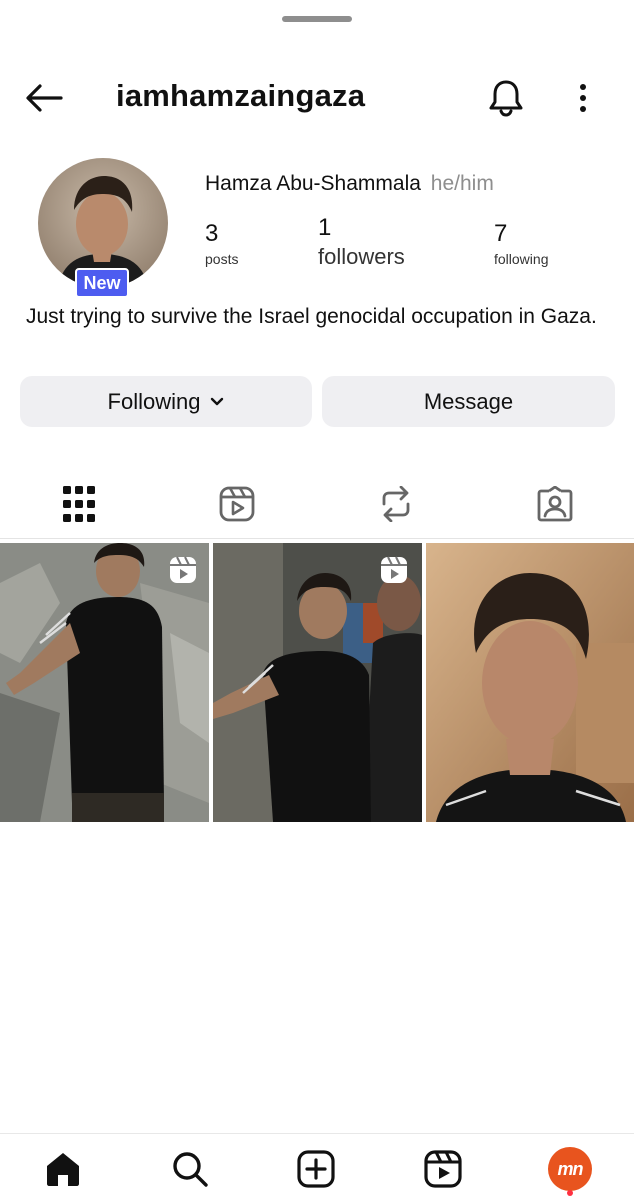 The height and width of the screenshot is (1200, 634). I want to click on posts-count: 3, so click(212, 233).